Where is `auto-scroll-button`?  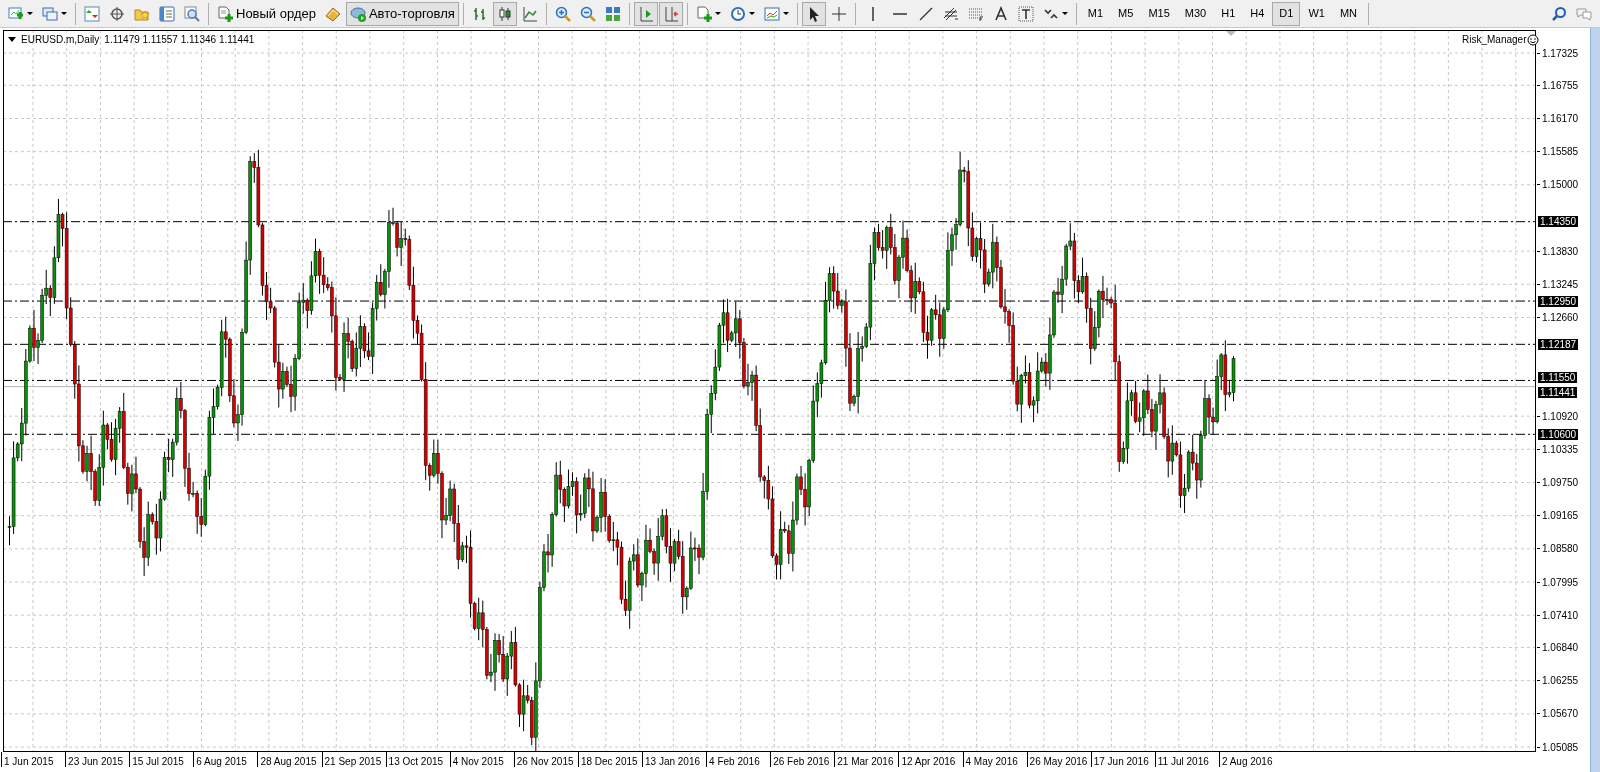 auto-scroll-button is located at coordinates (670, 13).